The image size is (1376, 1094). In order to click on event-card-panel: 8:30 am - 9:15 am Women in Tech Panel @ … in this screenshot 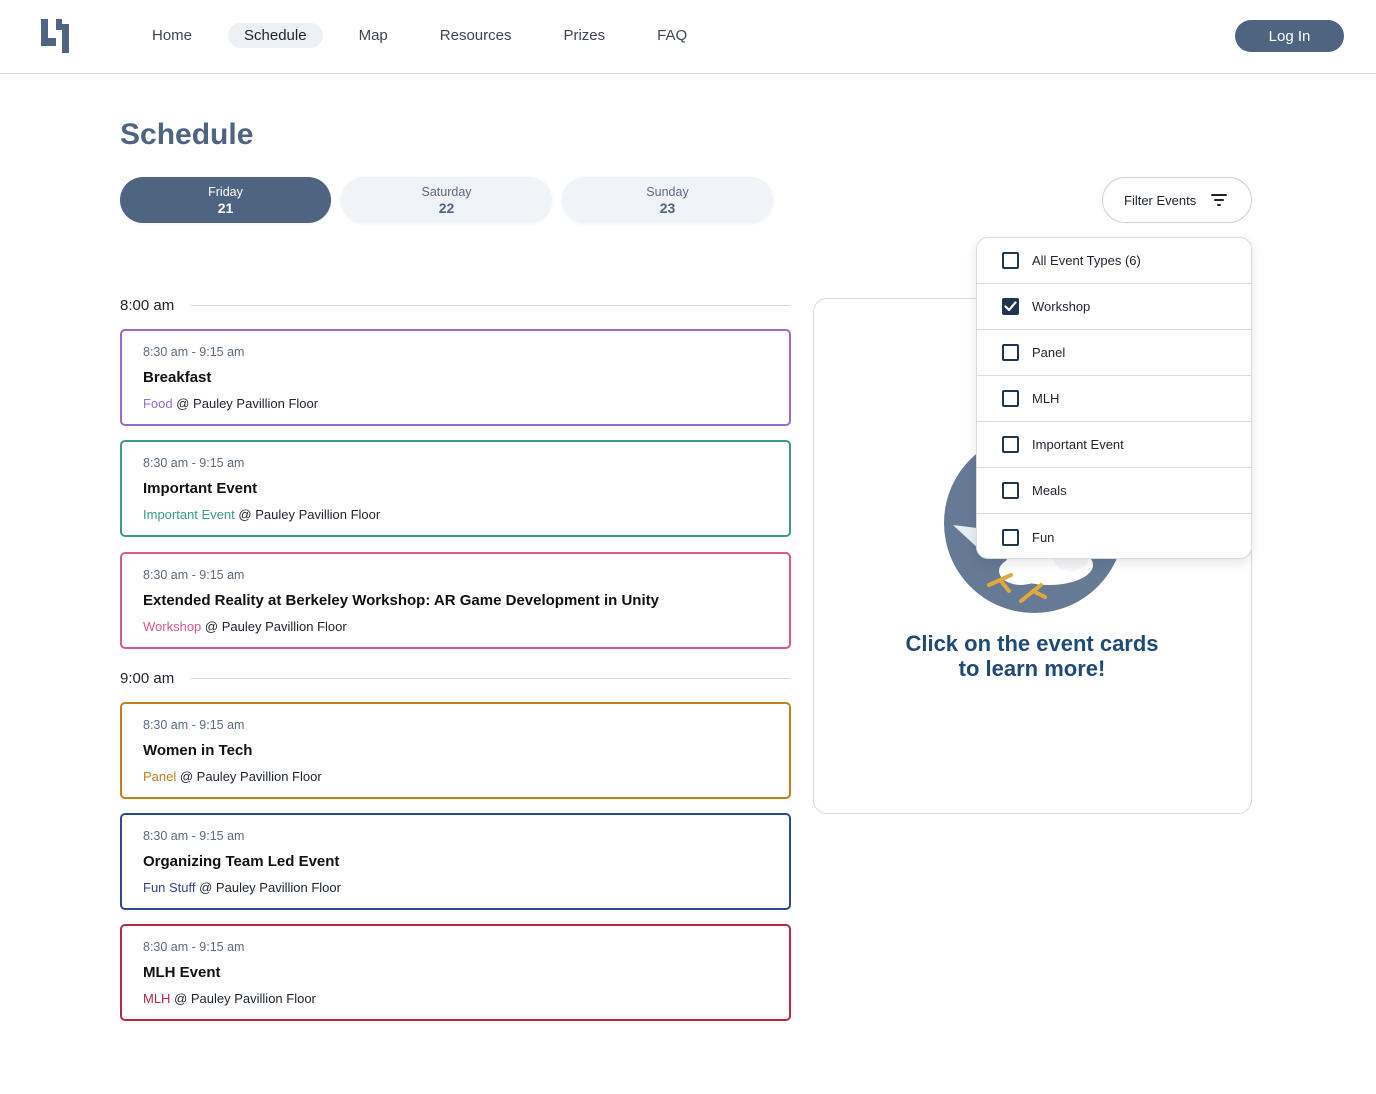, I will do `click(455, 750)`.